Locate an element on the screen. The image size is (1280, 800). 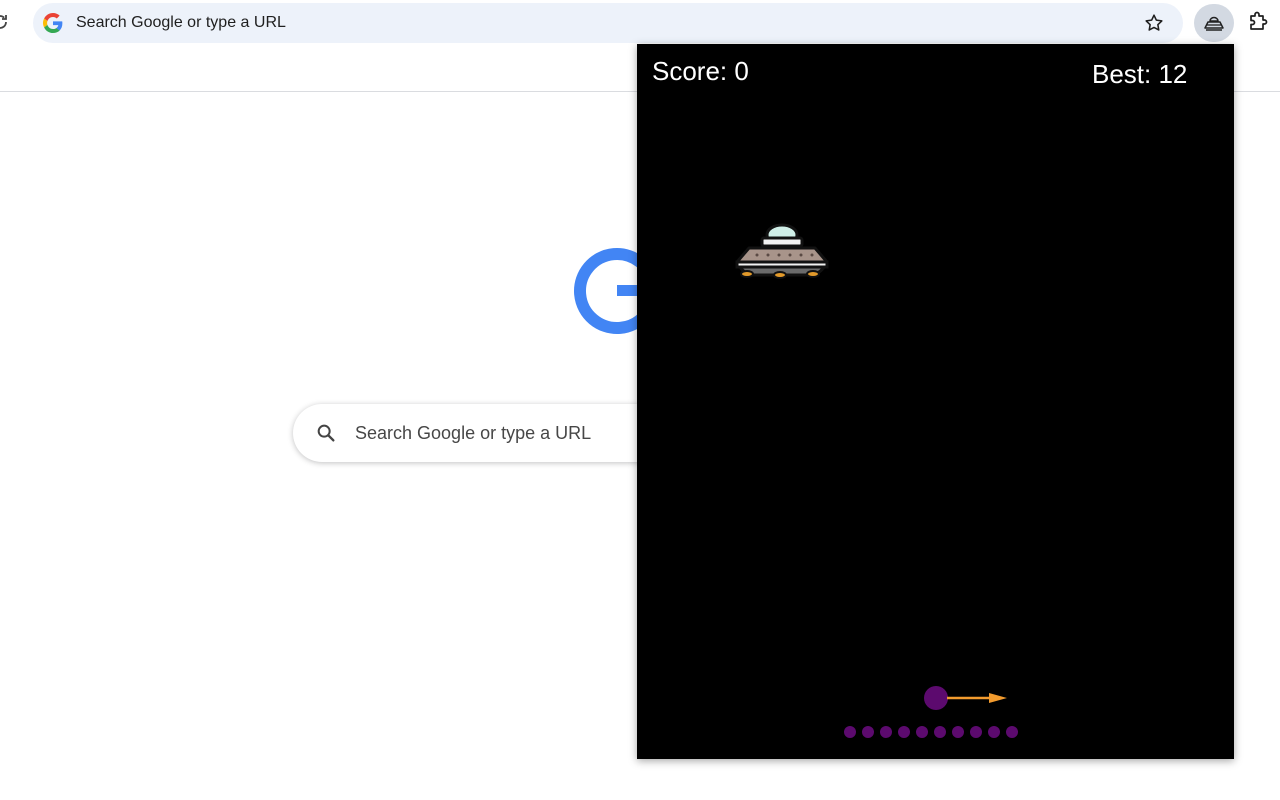
score-label: Score: 0 is located at coordinates (700, 71).